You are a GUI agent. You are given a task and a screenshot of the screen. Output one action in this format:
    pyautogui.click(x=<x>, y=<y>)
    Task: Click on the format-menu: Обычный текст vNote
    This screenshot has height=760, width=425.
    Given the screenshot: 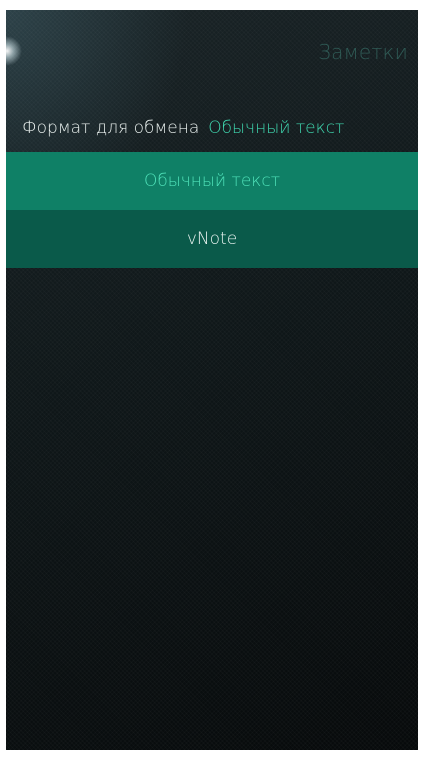 What is the action you would take?
    pyautogui.click(x=212, y=210)
    